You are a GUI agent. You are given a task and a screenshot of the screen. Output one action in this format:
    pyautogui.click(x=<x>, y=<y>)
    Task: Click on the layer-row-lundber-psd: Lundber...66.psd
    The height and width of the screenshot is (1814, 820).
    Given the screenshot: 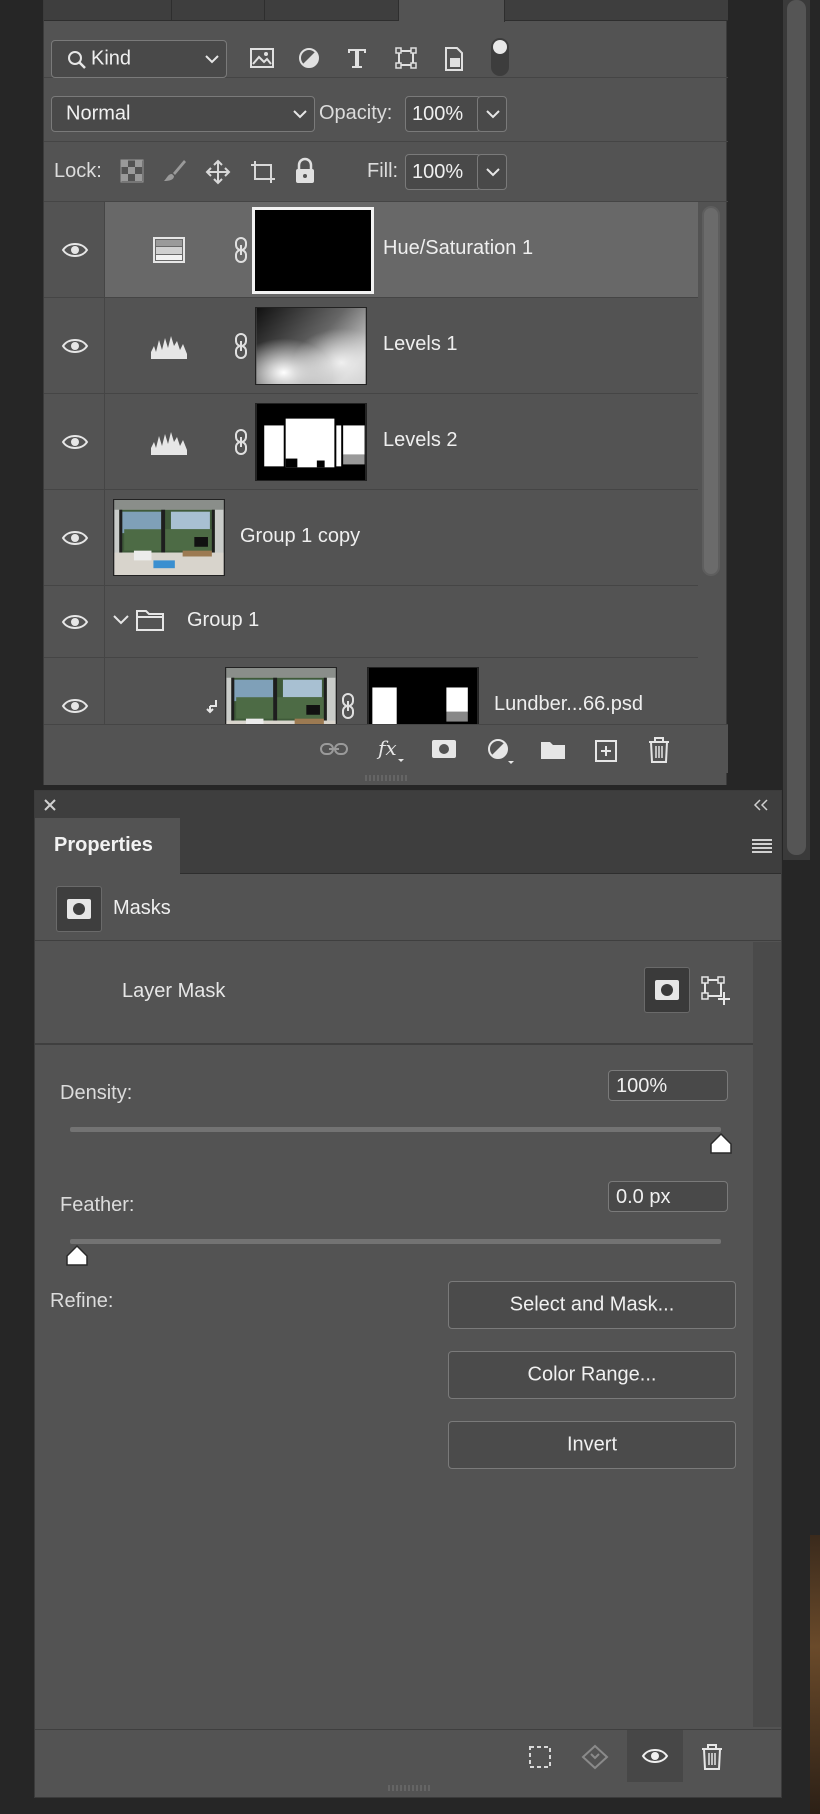 What is the action you would take?
    pyautogui.click(x=371, y=691)
    